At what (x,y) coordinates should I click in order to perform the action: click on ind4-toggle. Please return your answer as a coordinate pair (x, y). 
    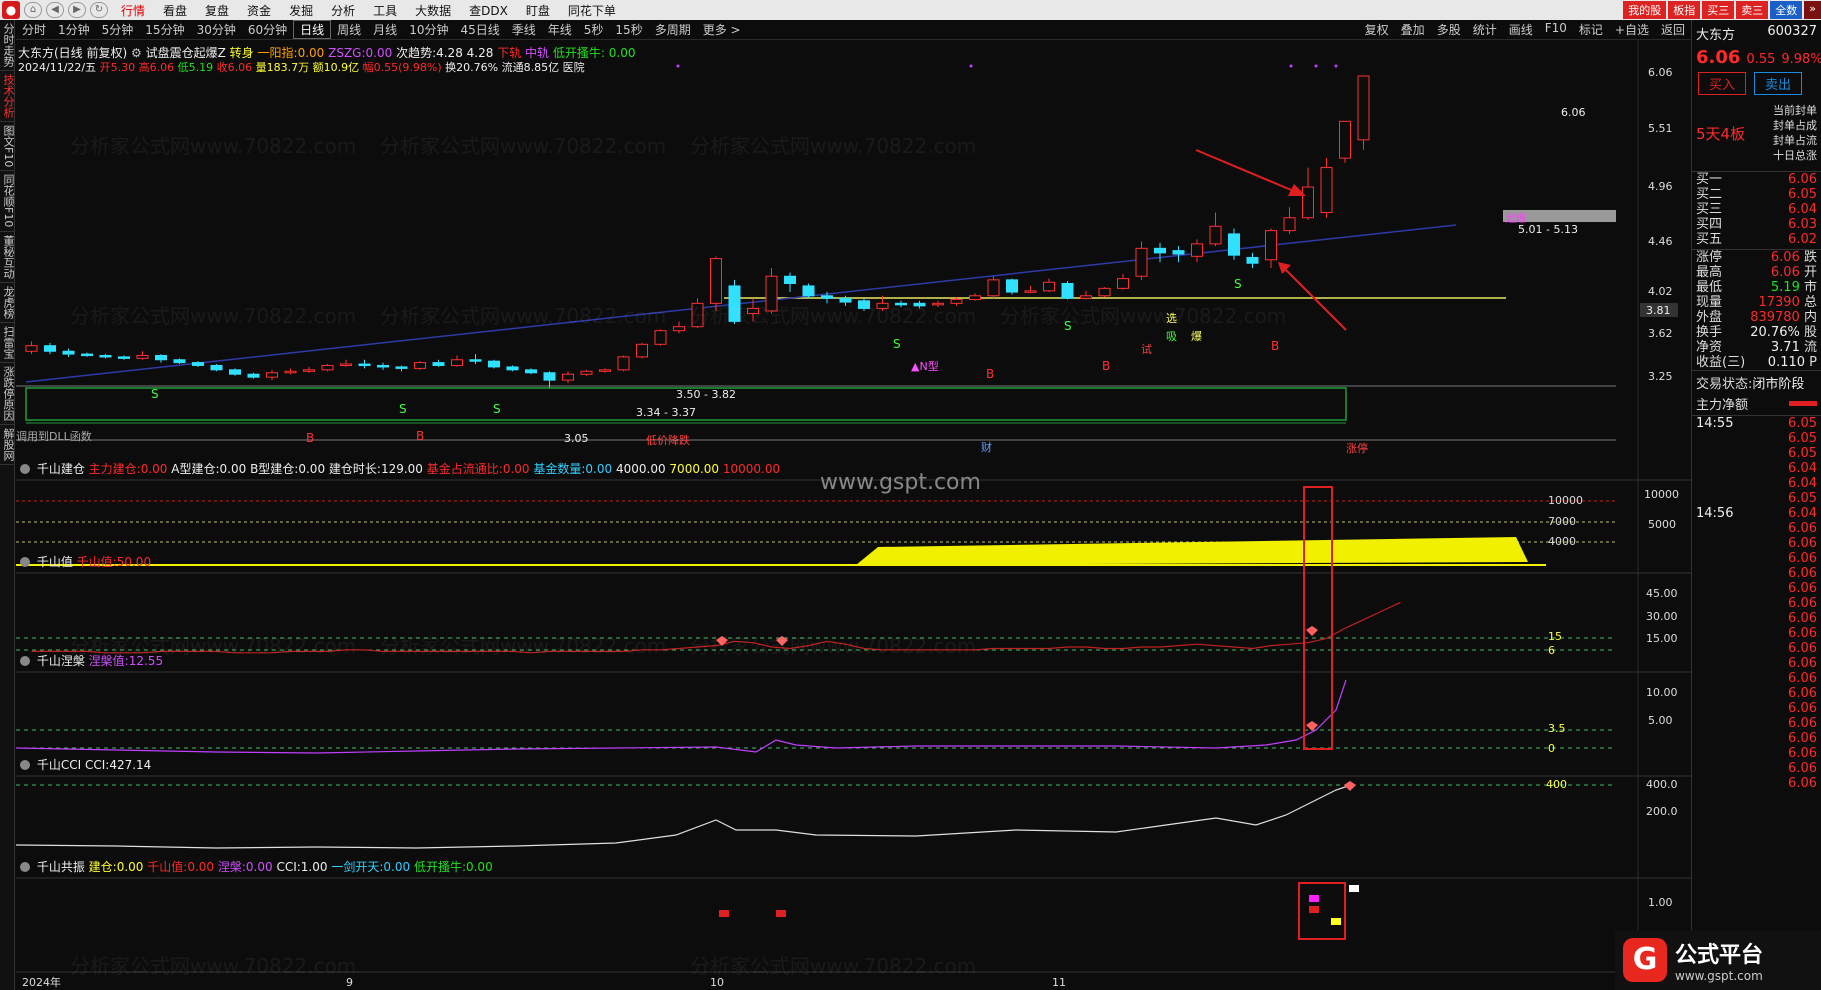
    Looking at the image, I should click on (25, 765).